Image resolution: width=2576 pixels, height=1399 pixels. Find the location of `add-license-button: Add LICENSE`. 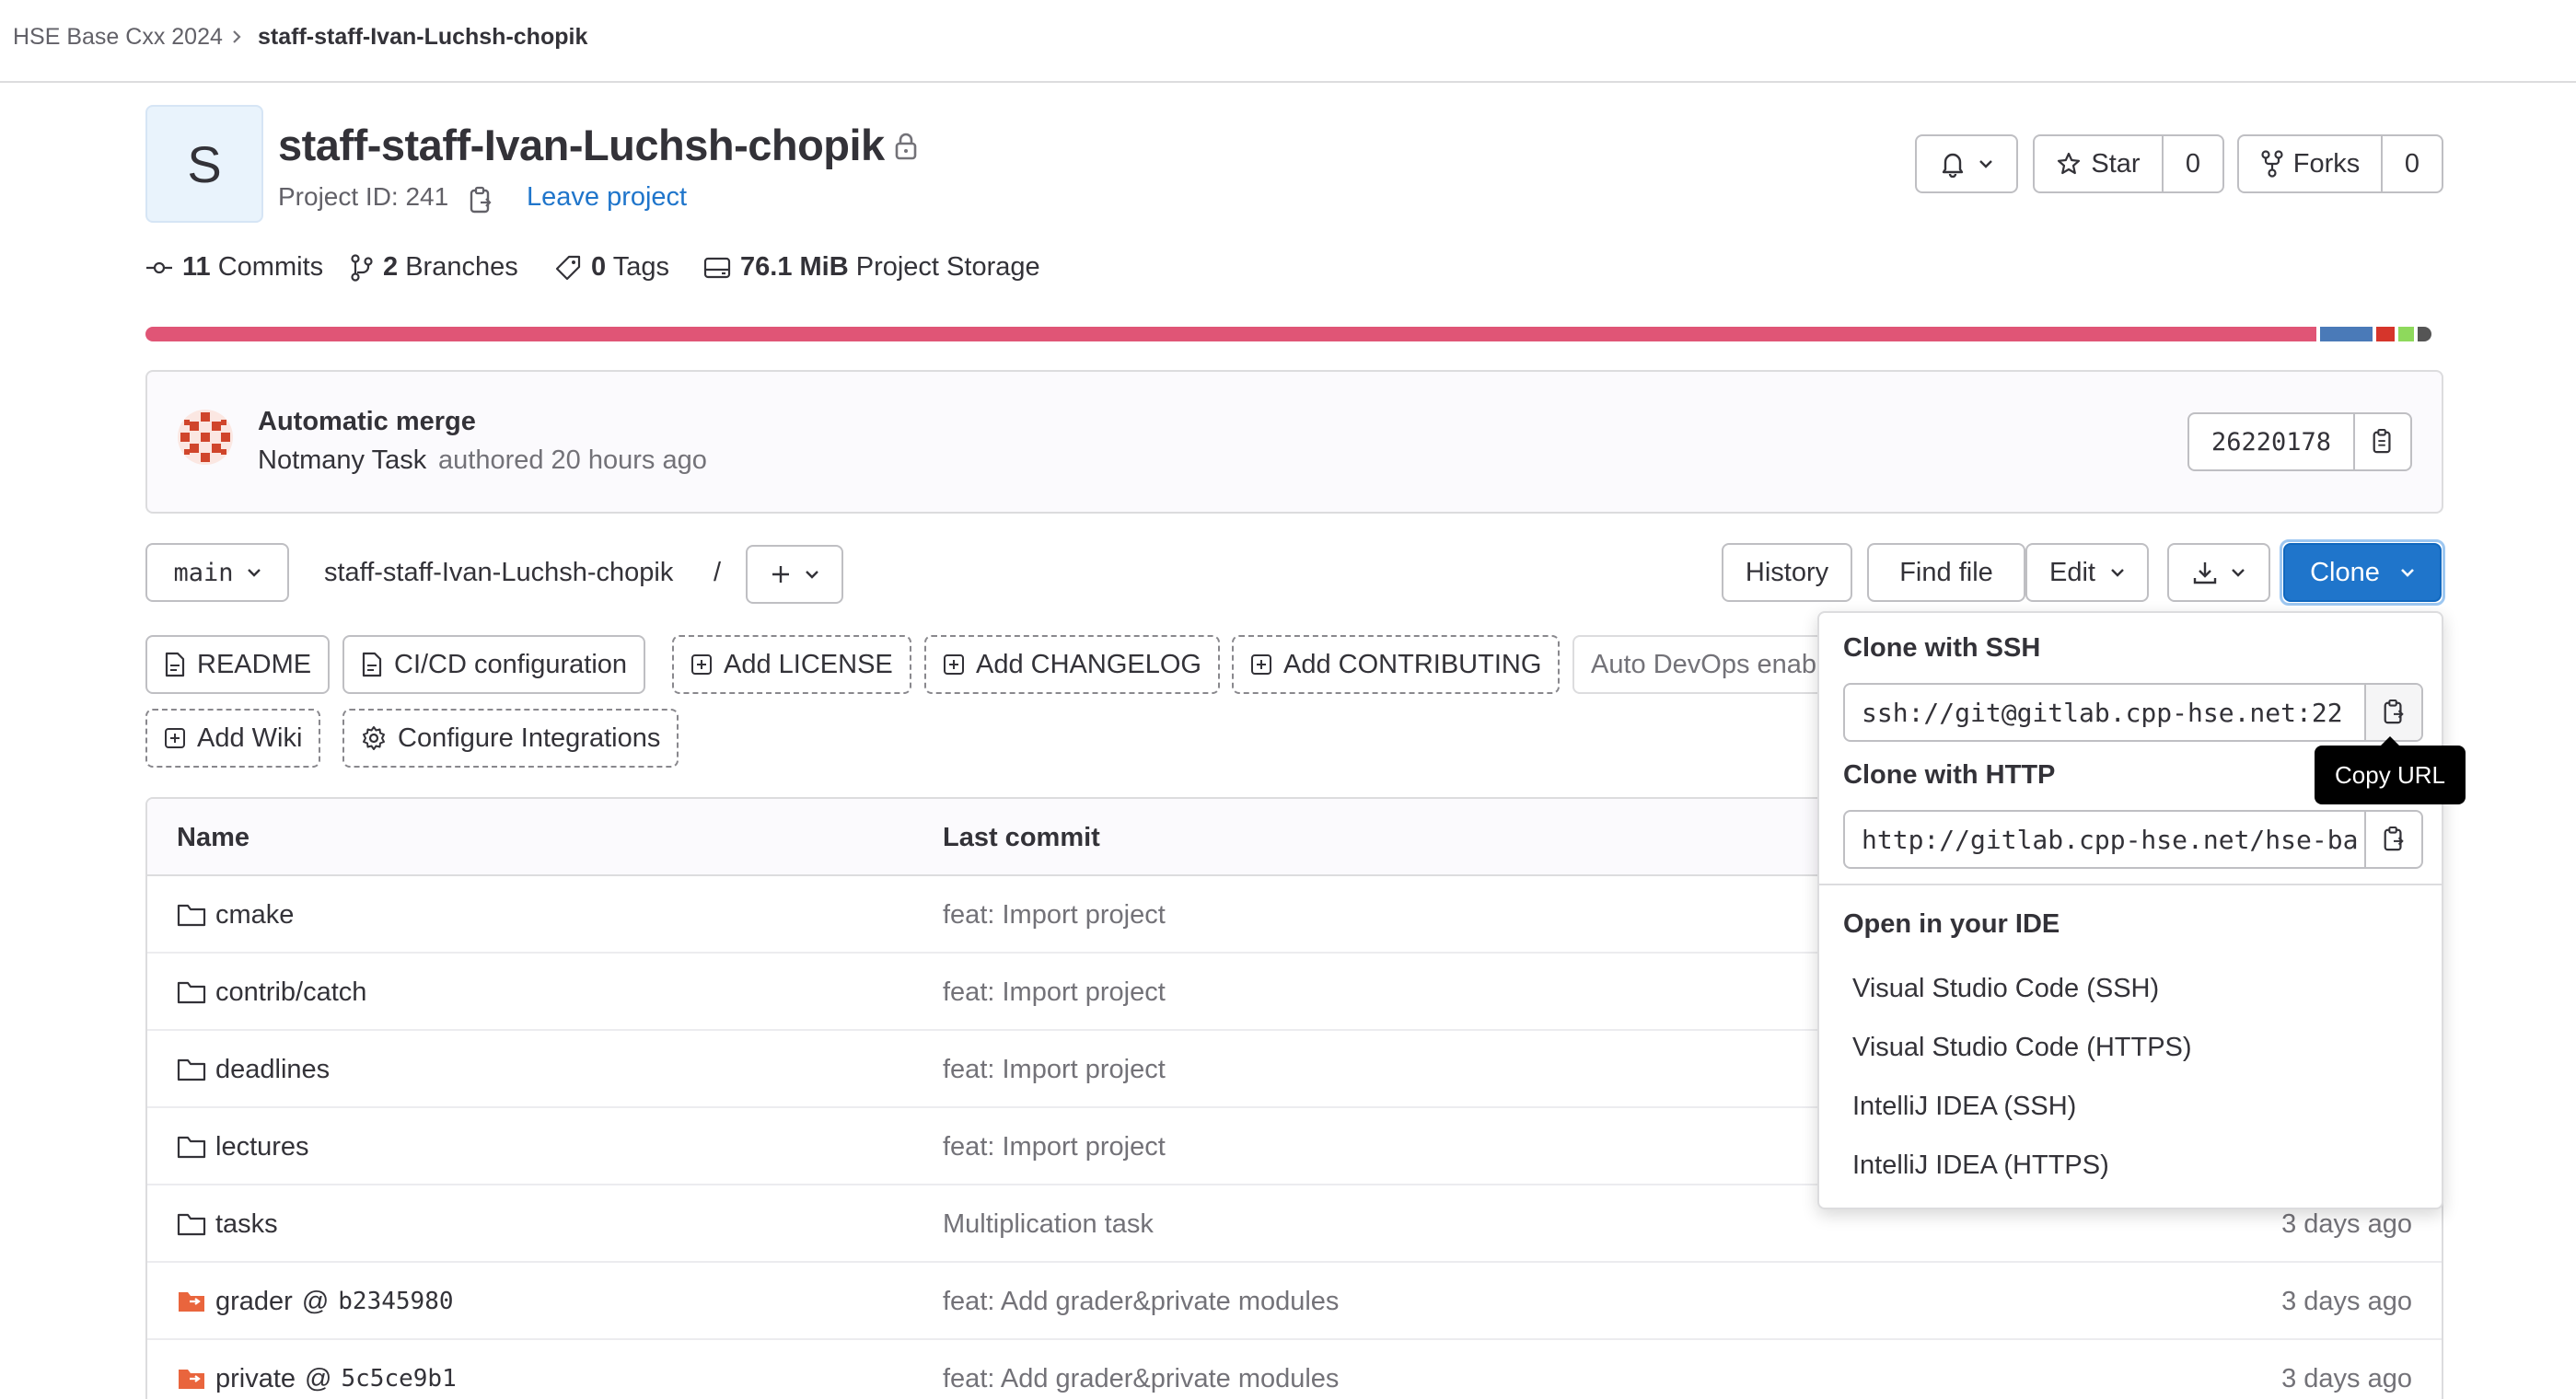

add-license-button: Add LICENSE is located at coordinates (791, 664).